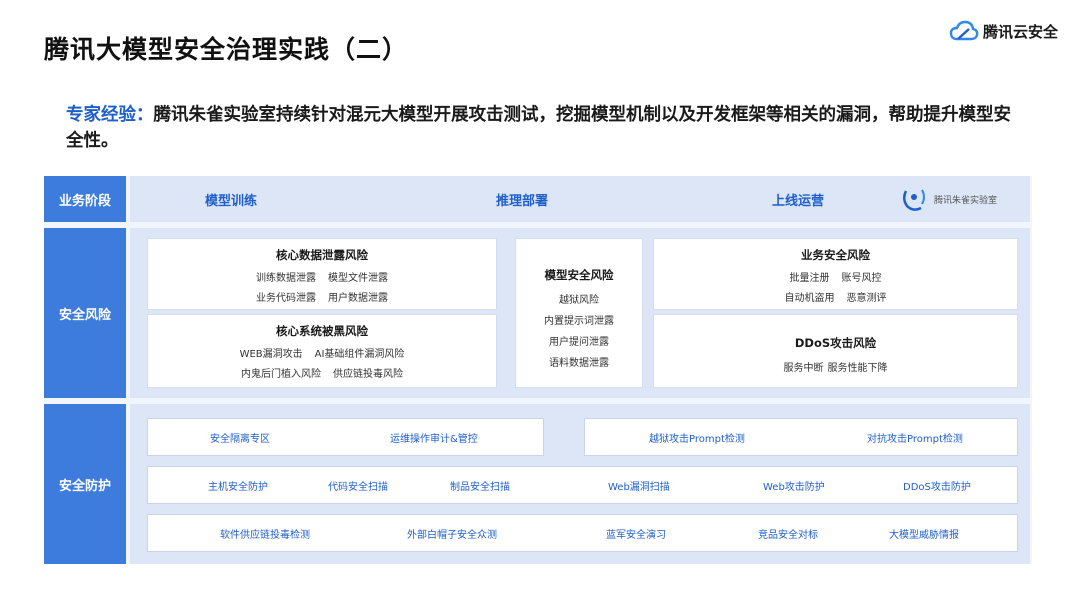  Describe the element at coordinates (358, 278) in the screenshot. I see `risk-item: 模型文件泄露` at that location.